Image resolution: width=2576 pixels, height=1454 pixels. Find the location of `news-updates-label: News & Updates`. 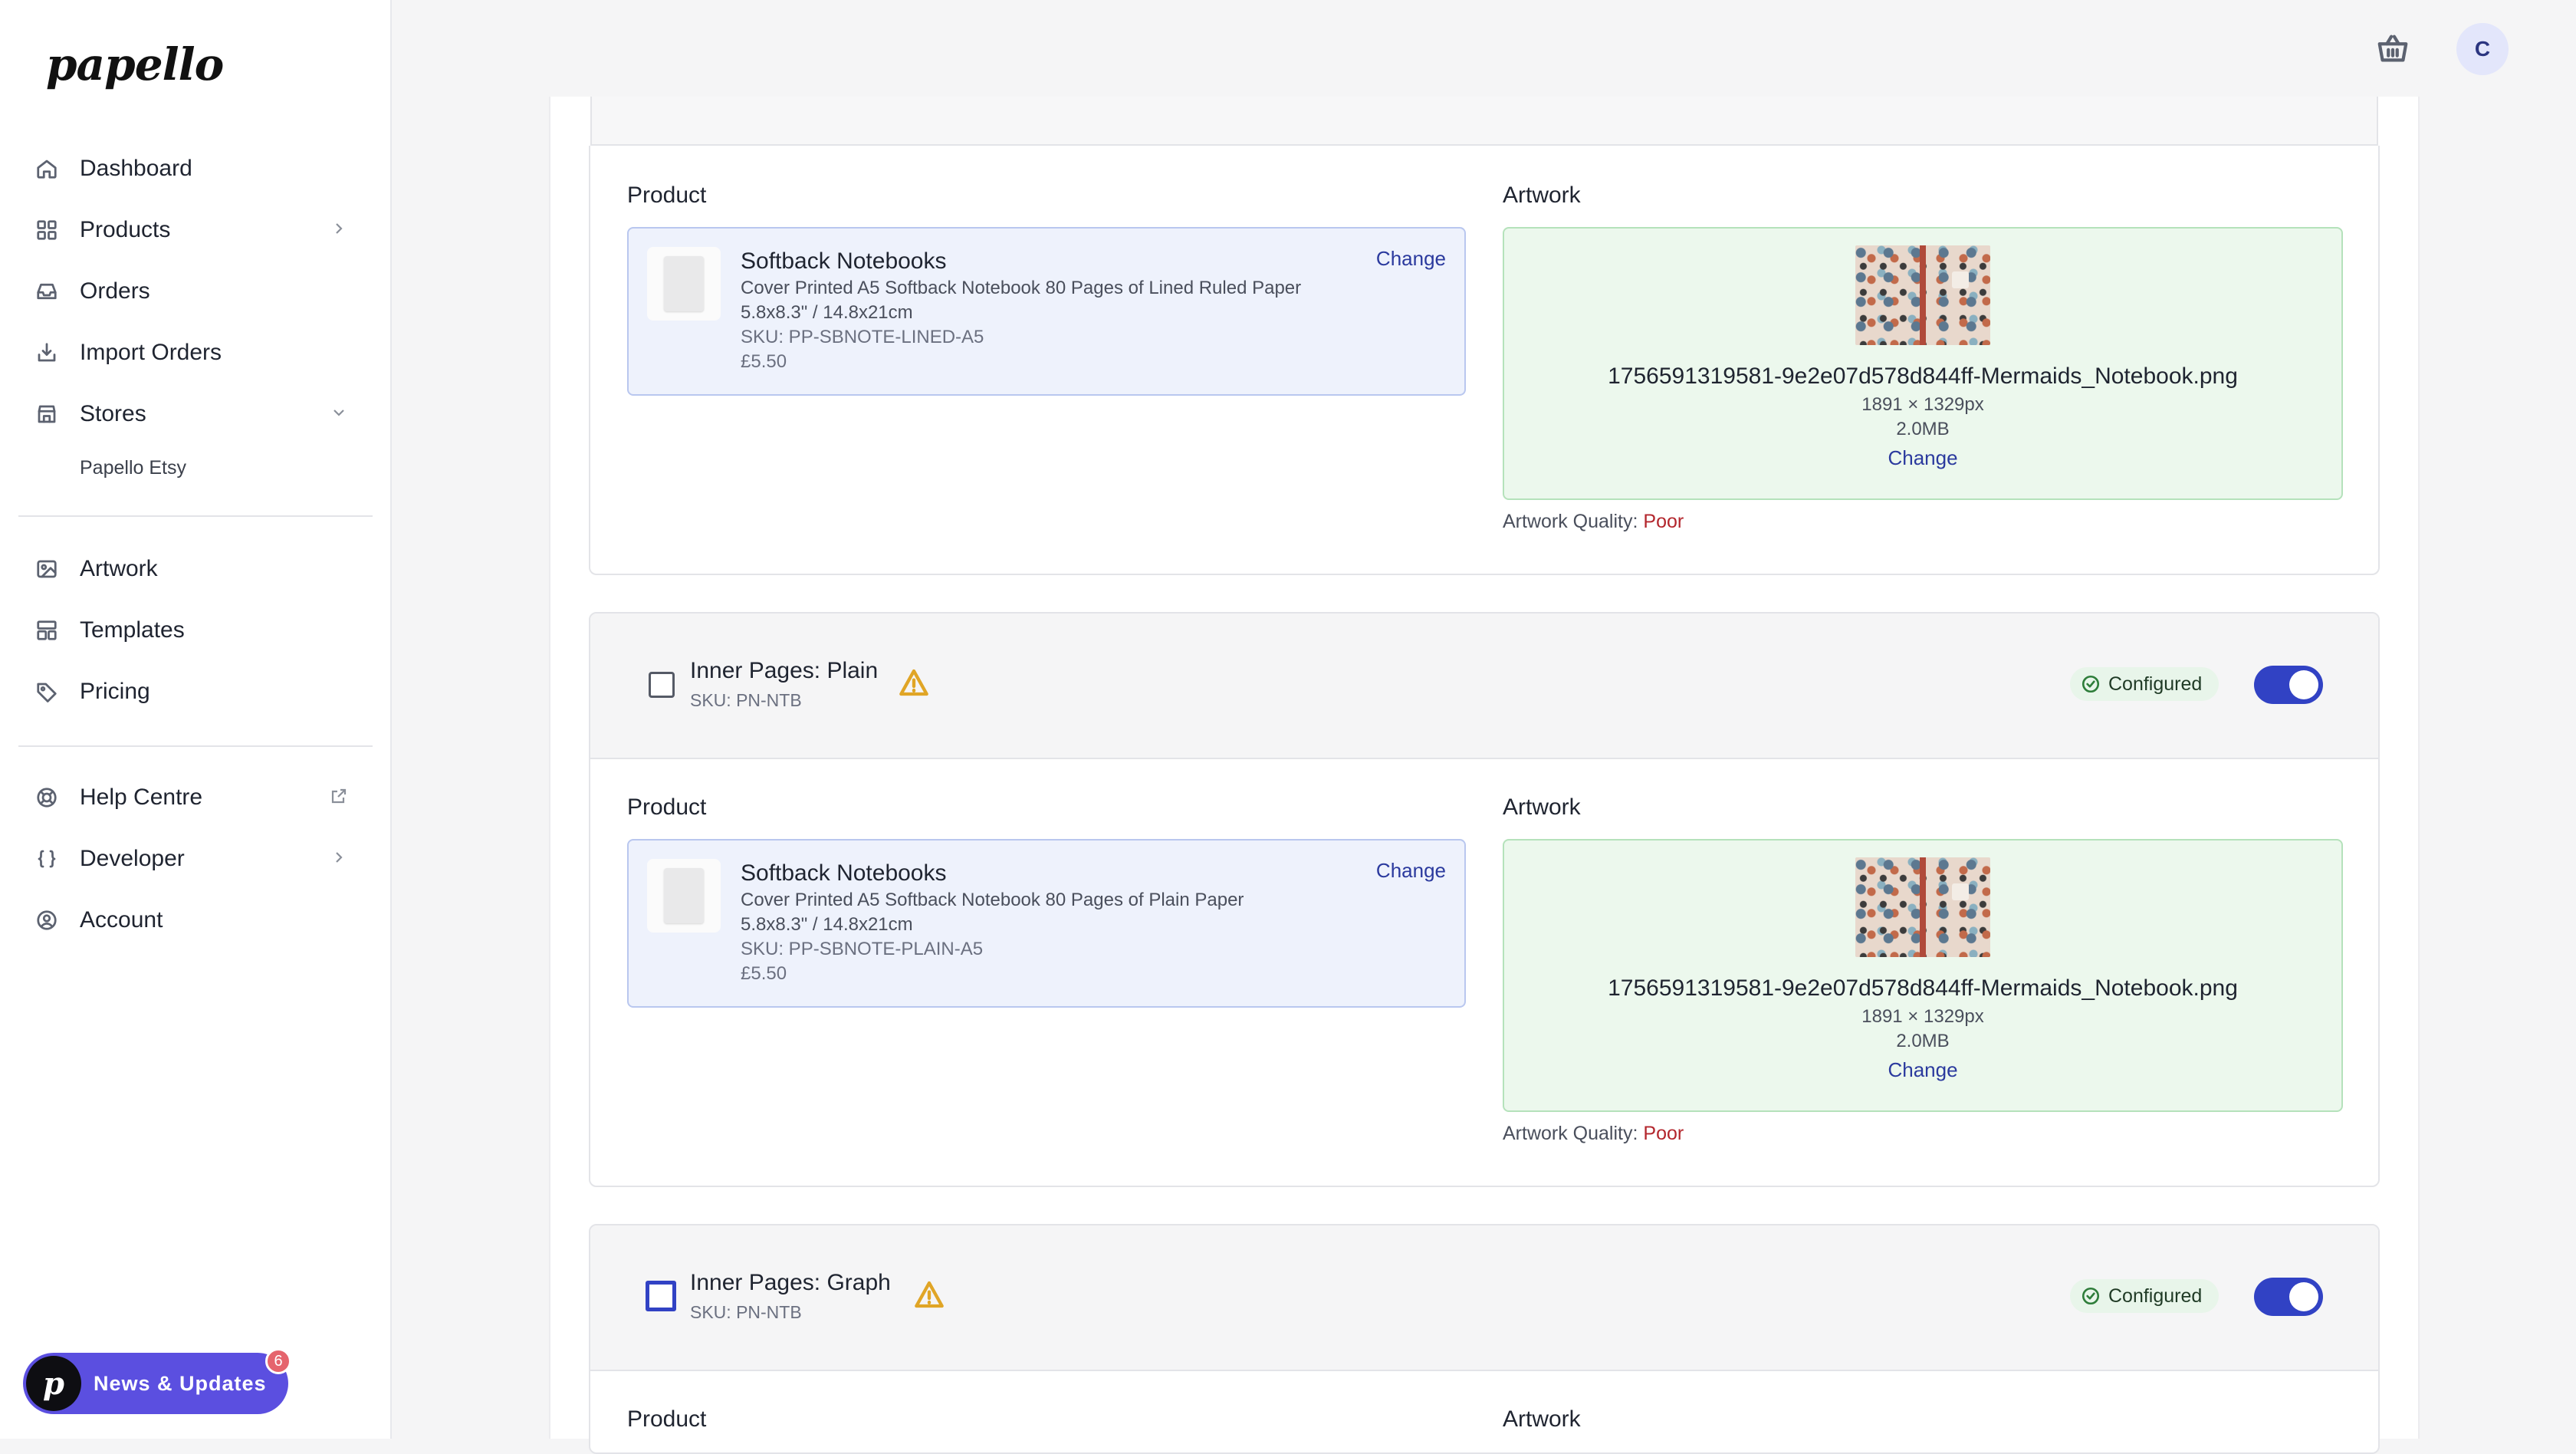

news-updates-label: News & Updates is located at coordinates (181, 1383).